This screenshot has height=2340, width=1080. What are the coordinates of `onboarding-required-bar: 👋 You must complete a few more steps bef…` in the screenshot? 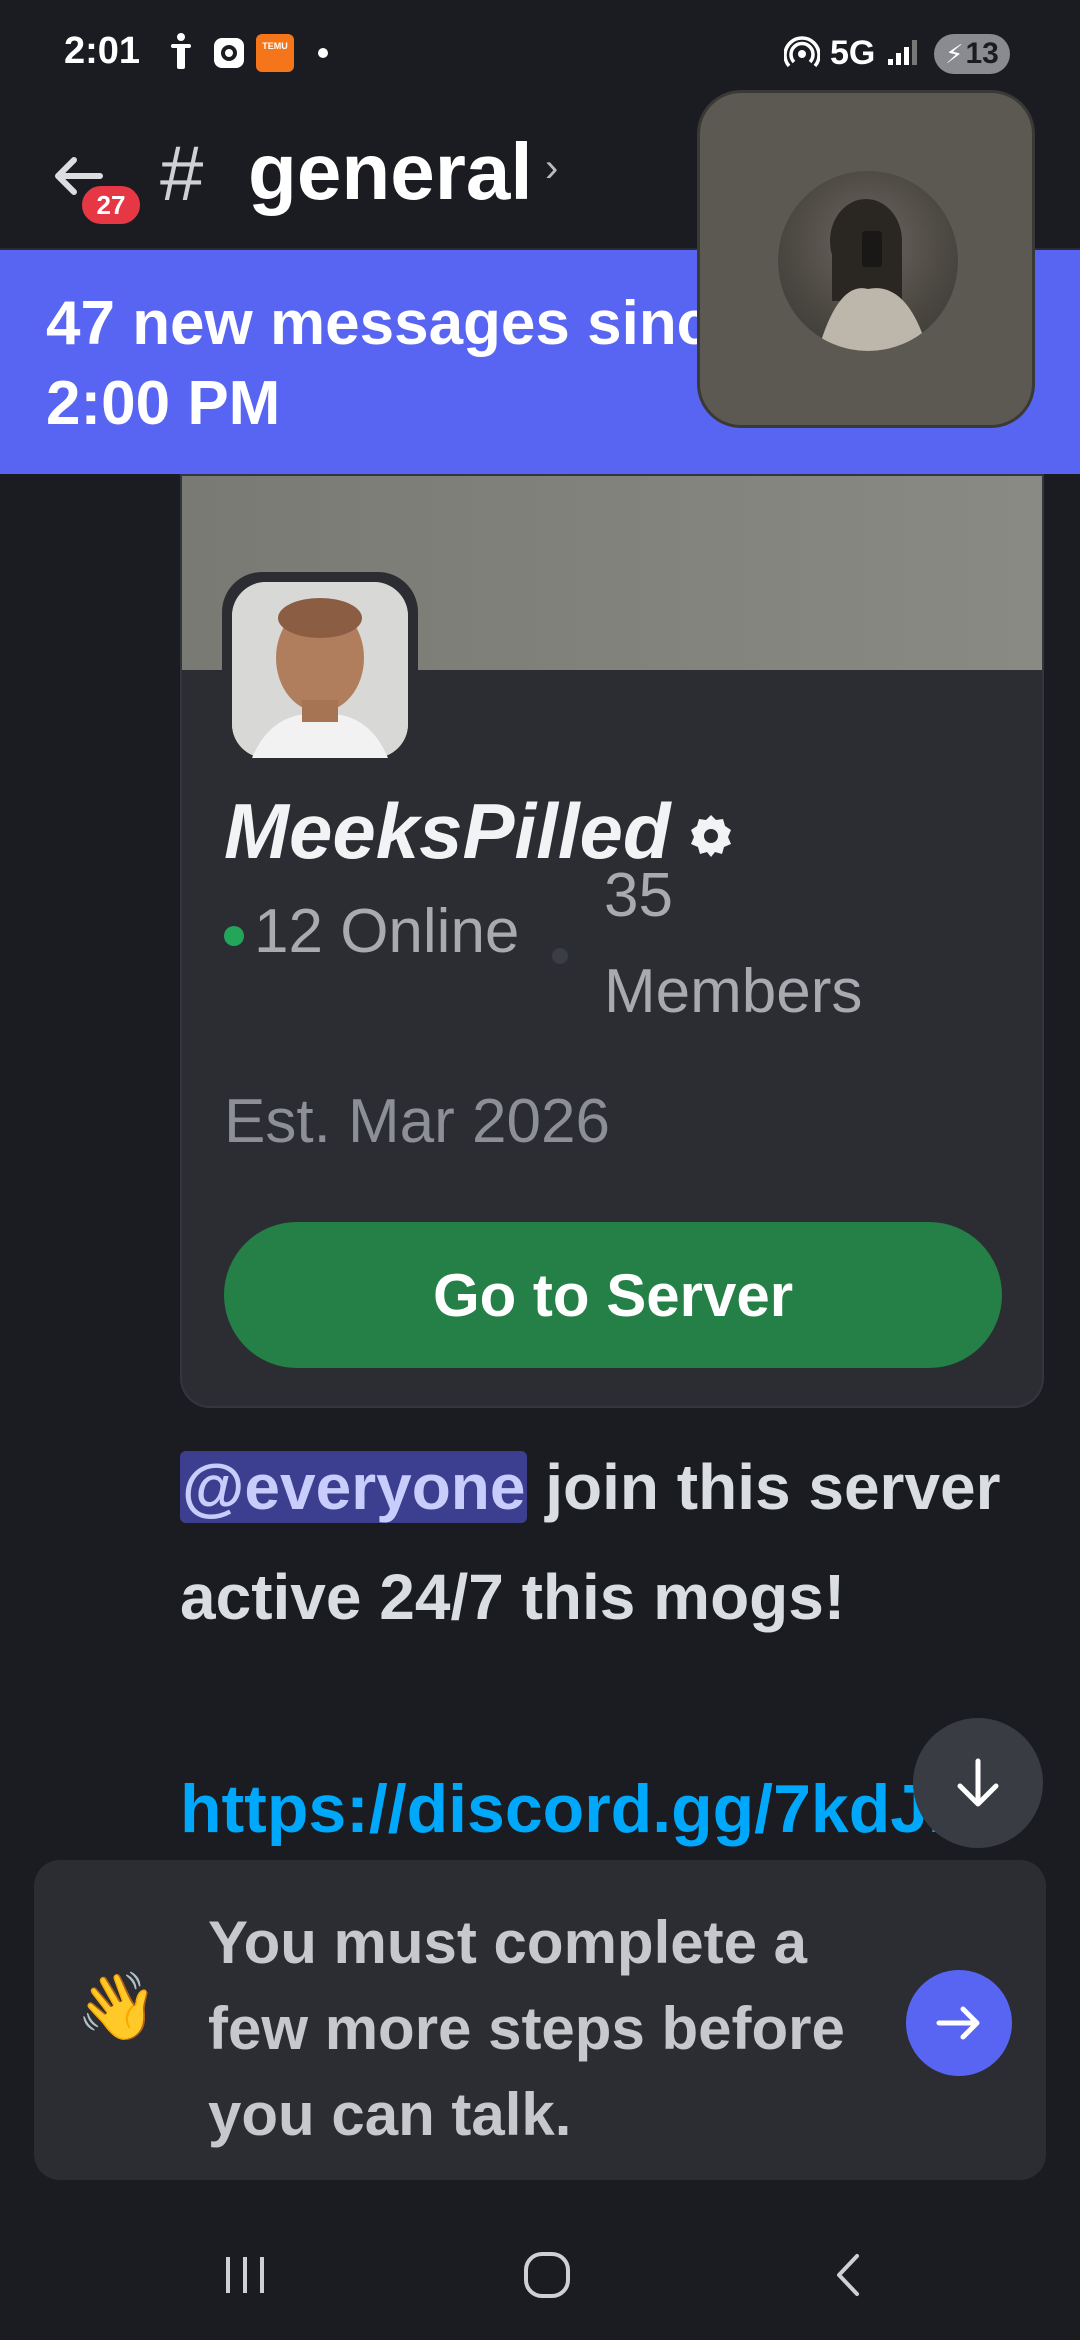 It's located at (540, 2020).